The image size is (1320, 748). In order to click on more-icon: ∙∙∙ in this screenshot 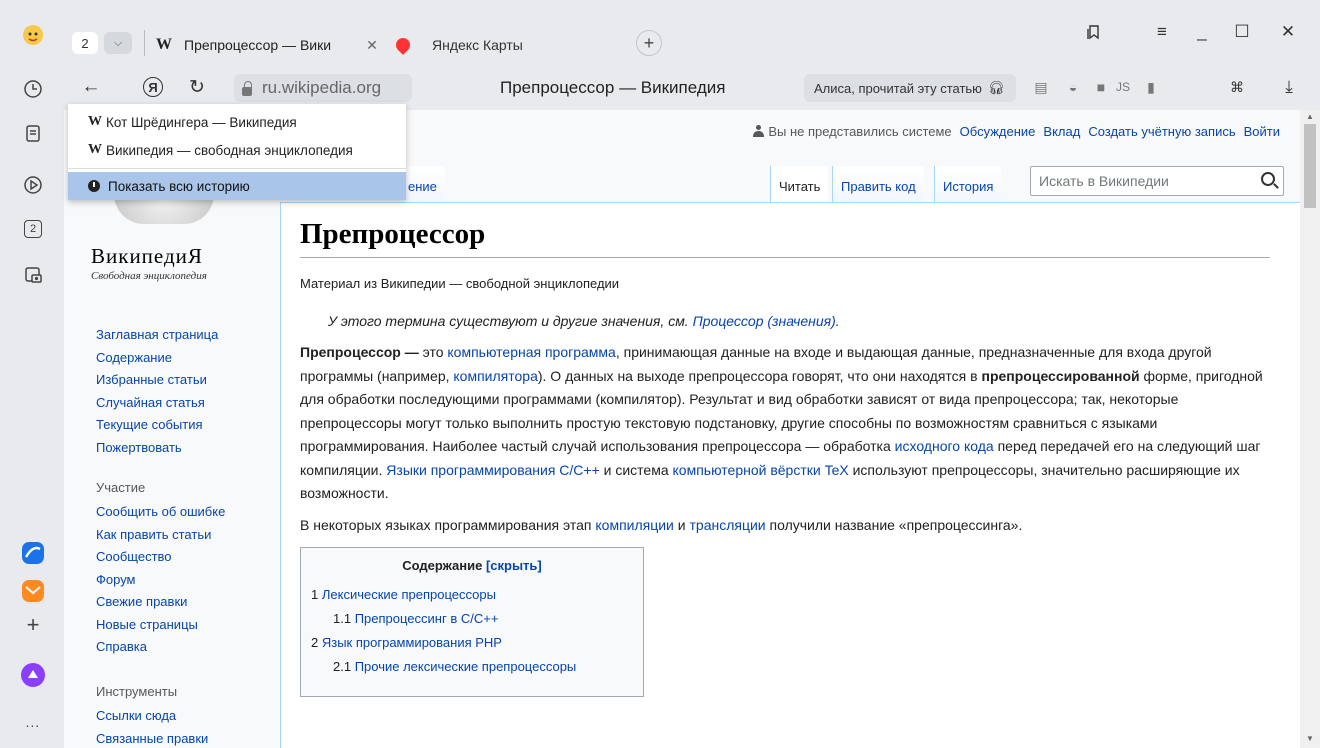, I will do `click(33, 725)`.